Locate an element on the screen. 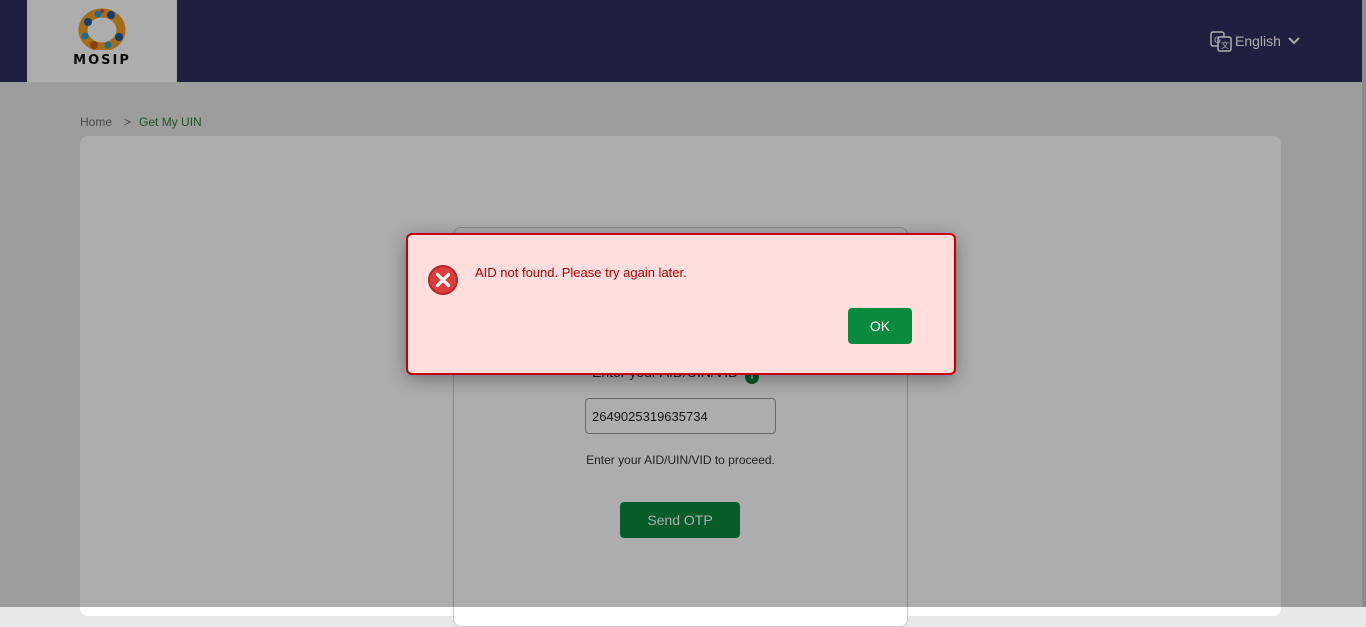 This screenshot has width=1366, height=627. error-icon is located at coordinates (443, 280).